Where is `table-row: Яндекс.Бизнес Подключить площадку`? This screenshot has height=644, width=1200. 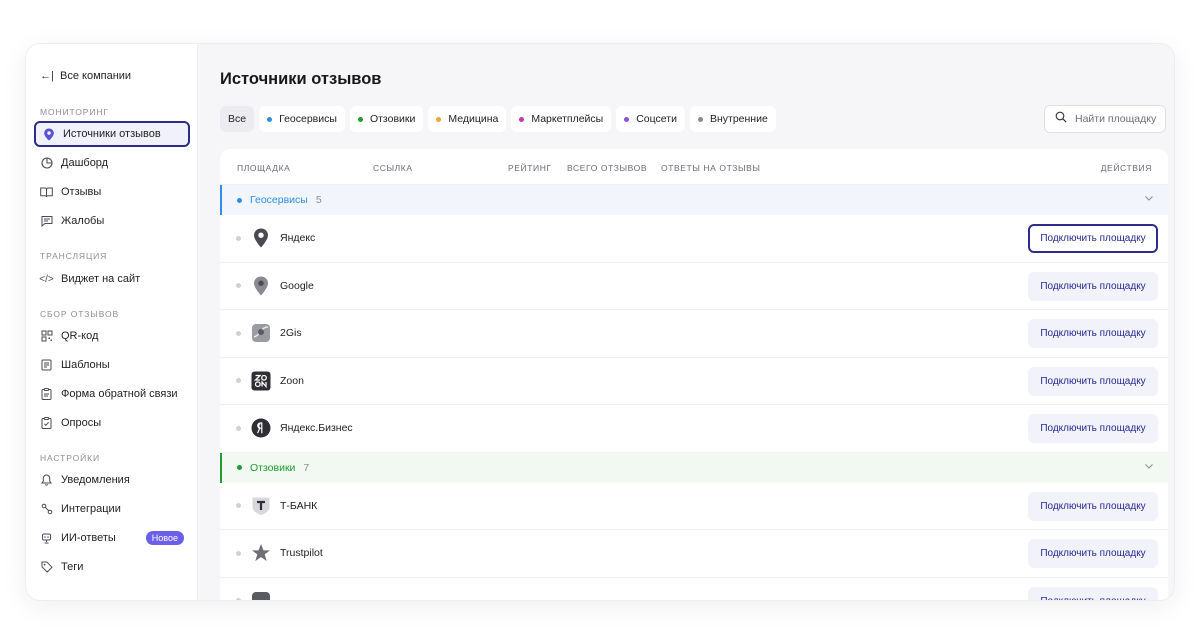
table-row: Яндекс.Бизнес Подключить площадку is located at coordinates (694, 429).